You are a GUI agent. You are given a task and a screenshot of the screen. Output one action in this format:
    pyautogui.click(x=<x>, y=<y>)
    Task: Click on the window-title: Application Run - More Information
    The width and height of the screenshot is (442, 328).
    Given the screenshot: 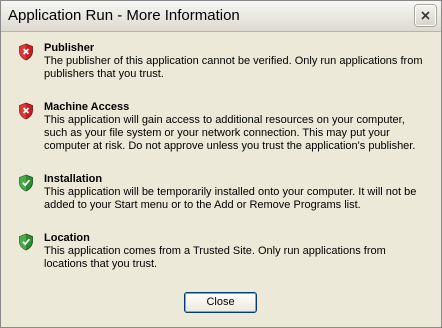 What is the action you would take?
    pyautogui.click(x=124, y=15)
    